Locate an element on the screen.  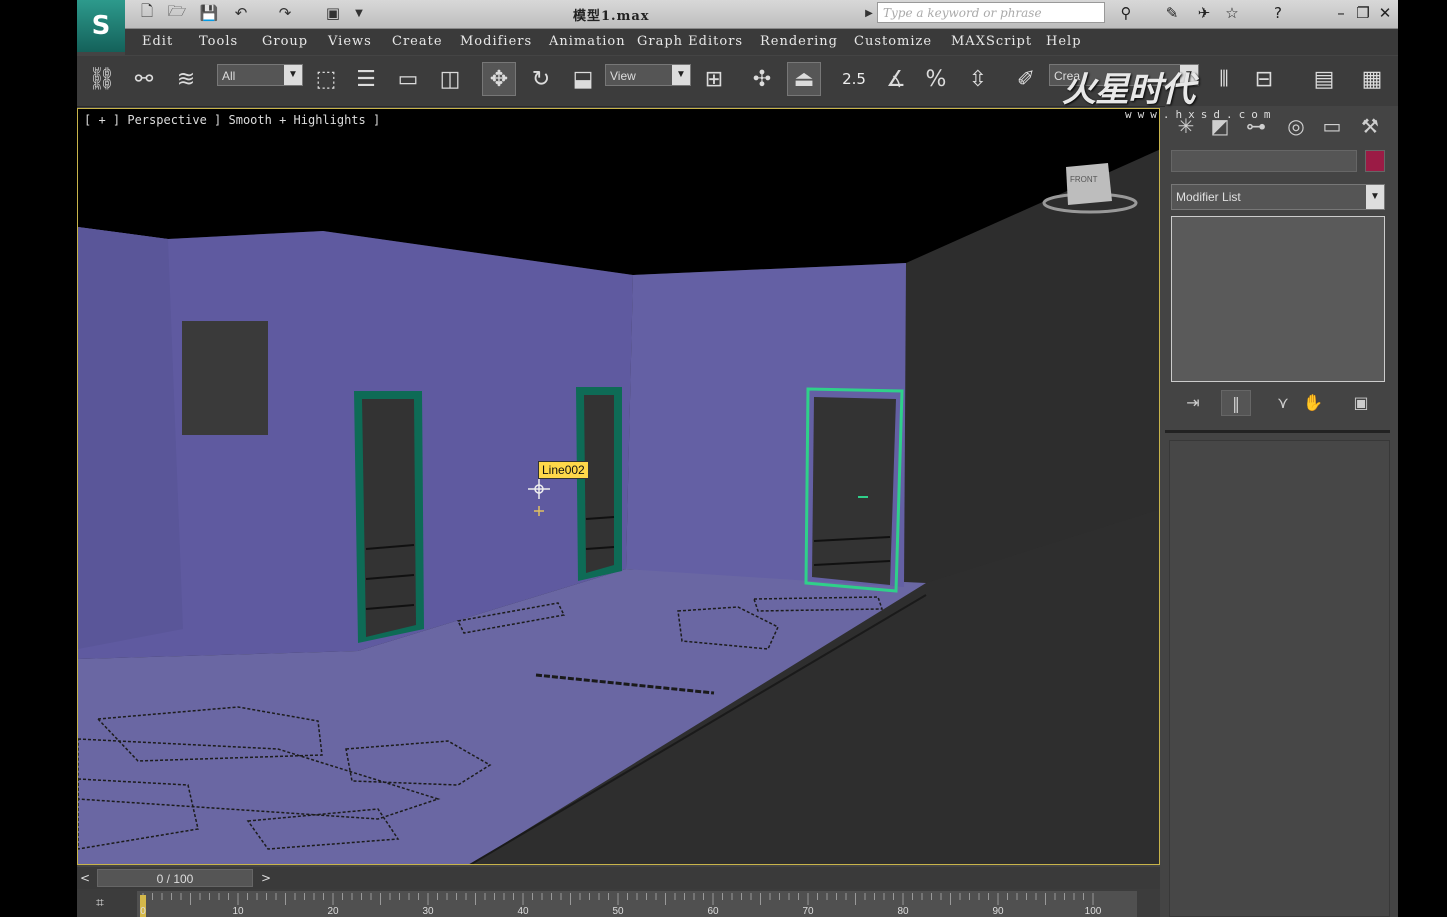
object-tooltip: Line002 is located at coordinates (563, 470).